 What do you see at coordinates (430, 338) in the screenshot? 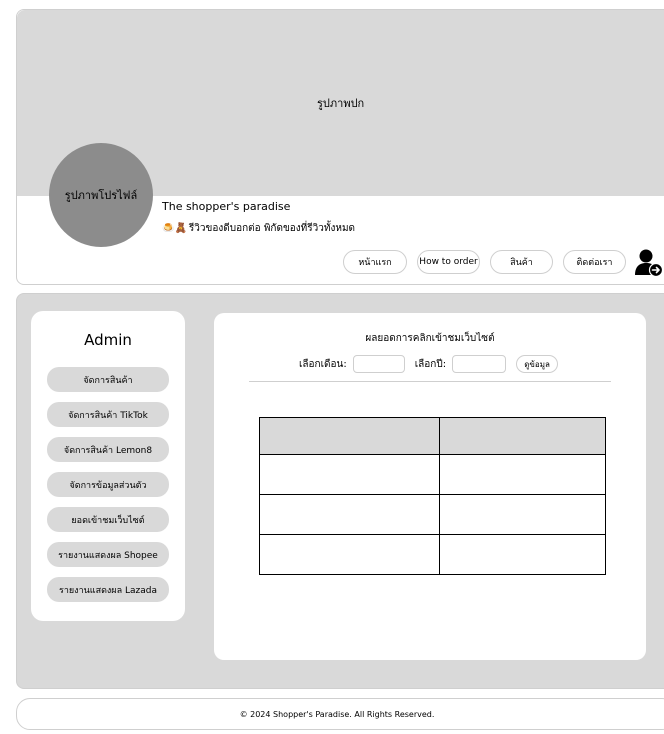
I see `content-title: ผลยอดการคลิกเข้าชมเว็บไซต์` at bounding box center [430, 338].